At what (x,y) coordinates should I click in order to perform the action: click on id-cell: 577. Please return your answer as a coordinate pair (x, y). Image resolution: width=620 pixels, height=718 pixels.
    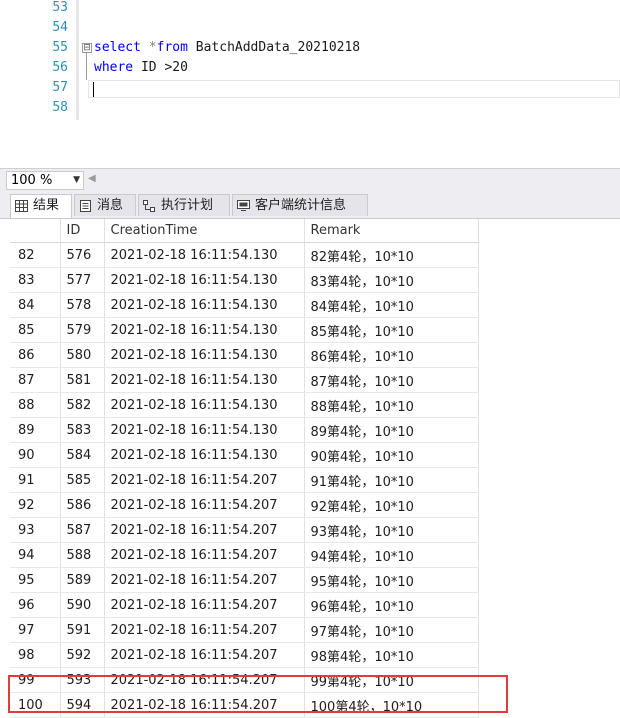
    Looking at the image, I should click on (82, 280).